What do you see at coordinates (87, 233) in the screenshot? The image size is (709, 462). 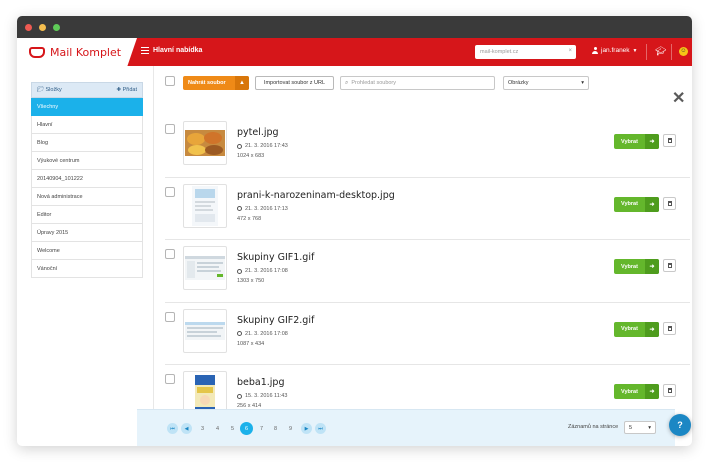 I see `sidebar-item-upravy-2015: Úpravy 2015` at bounding box center [87, 233].